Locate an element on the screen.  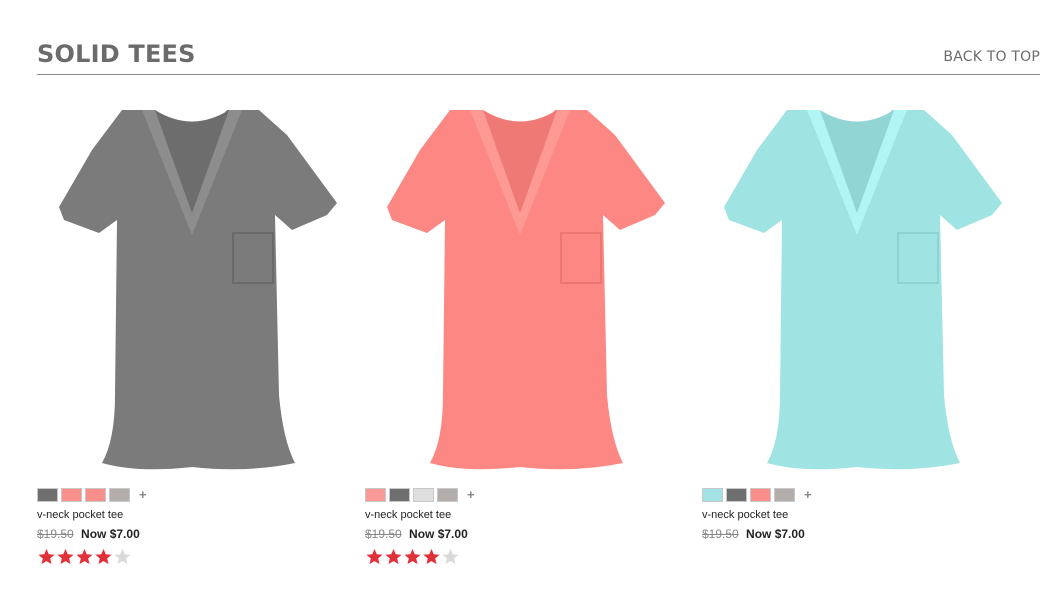
back-to-top-link: BACK TO TOP is located at coordinates (991, 57).